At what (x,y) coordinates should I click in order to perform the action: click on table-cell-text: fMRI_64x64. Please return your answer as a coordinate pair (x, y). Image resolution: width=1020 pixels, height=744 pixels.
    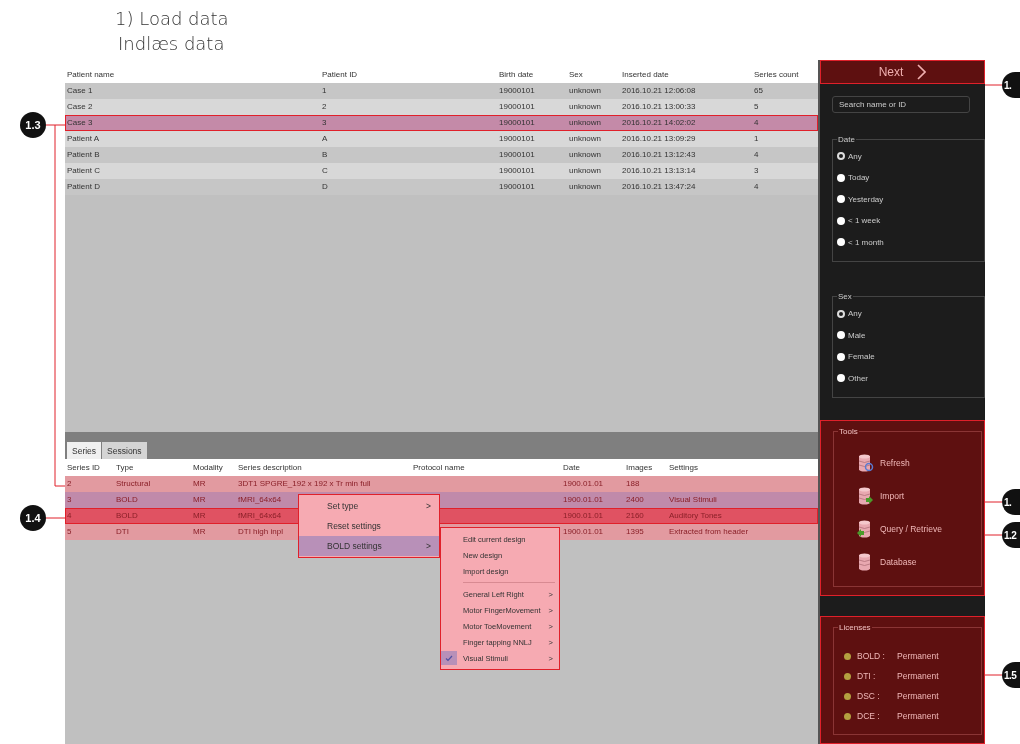
    Looking at the image, I should click on (260, 500).